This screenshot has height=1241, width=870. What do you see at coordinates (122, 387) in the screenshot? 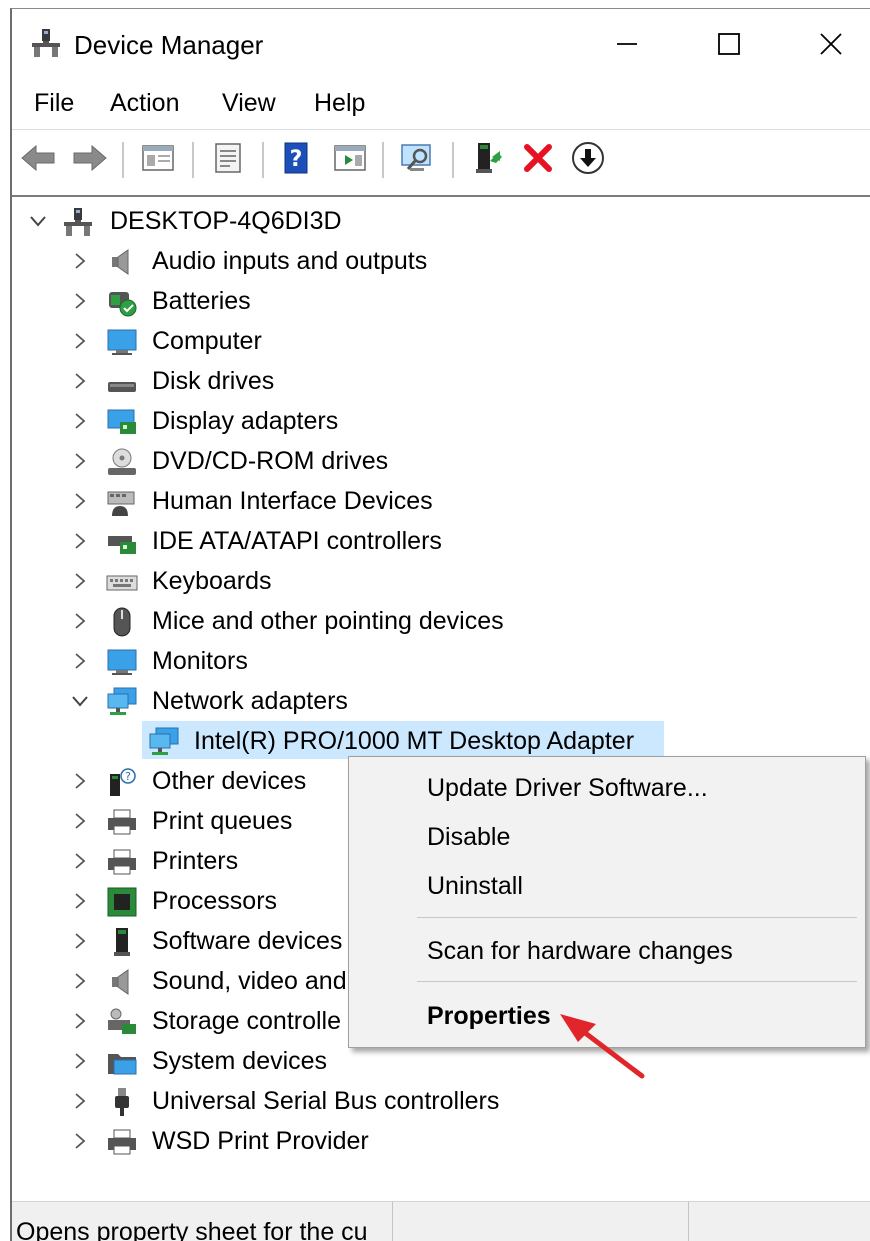
I see `disk-drive-icon` at bounding box center [122, 387].